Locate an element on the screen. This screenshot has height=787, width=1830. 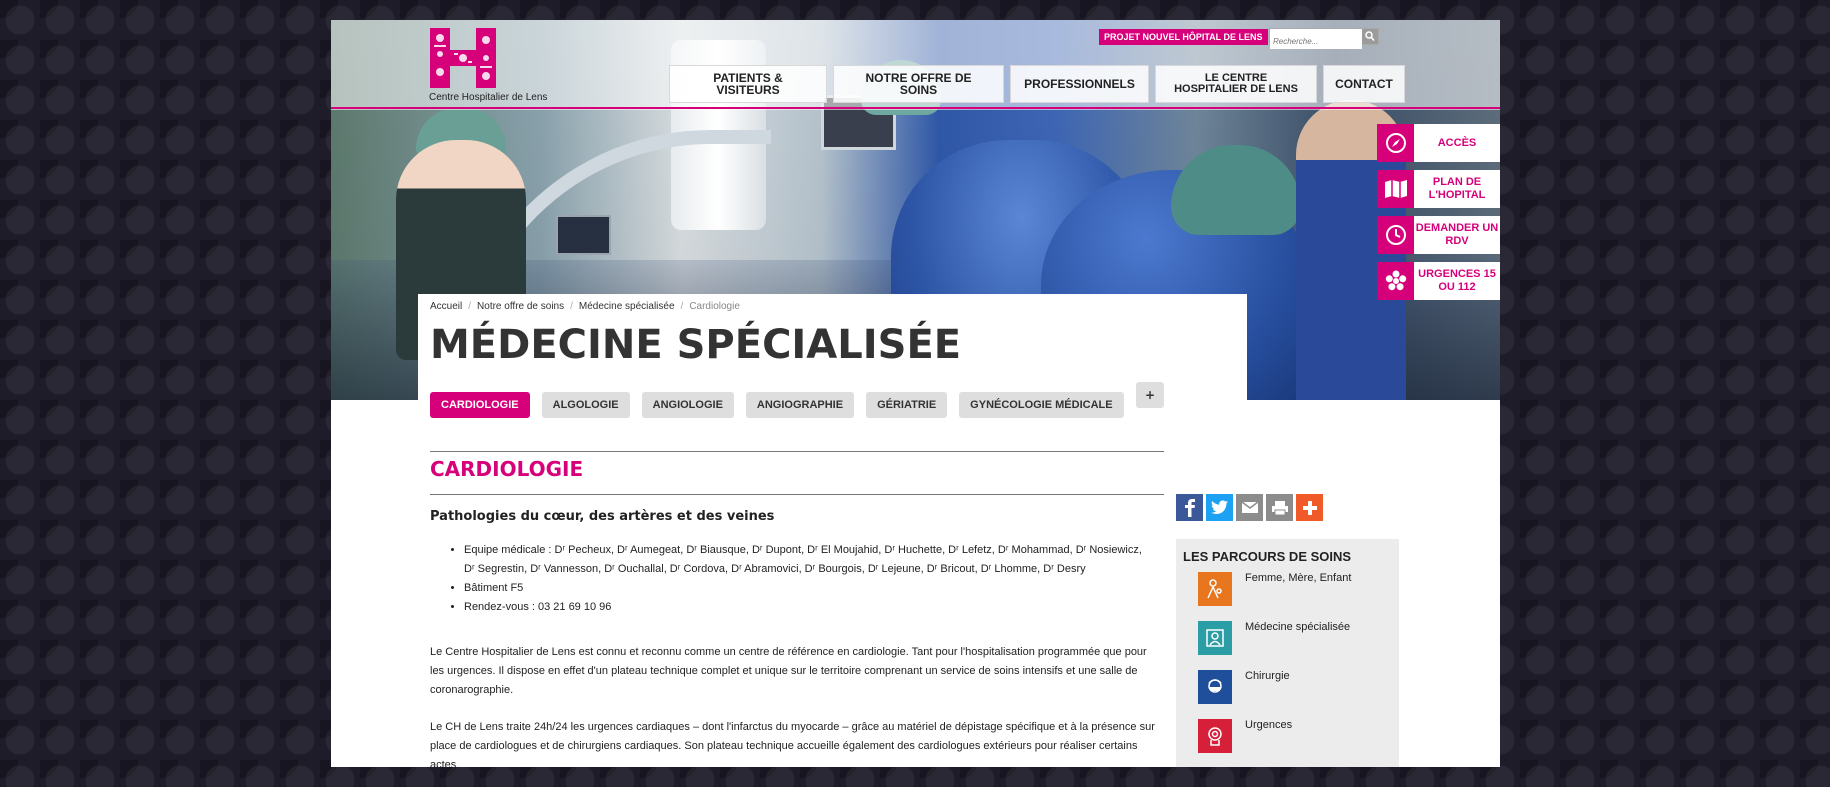
parcours-item-chirurgie: Chirurgie is located at coordinates (1293, 688).